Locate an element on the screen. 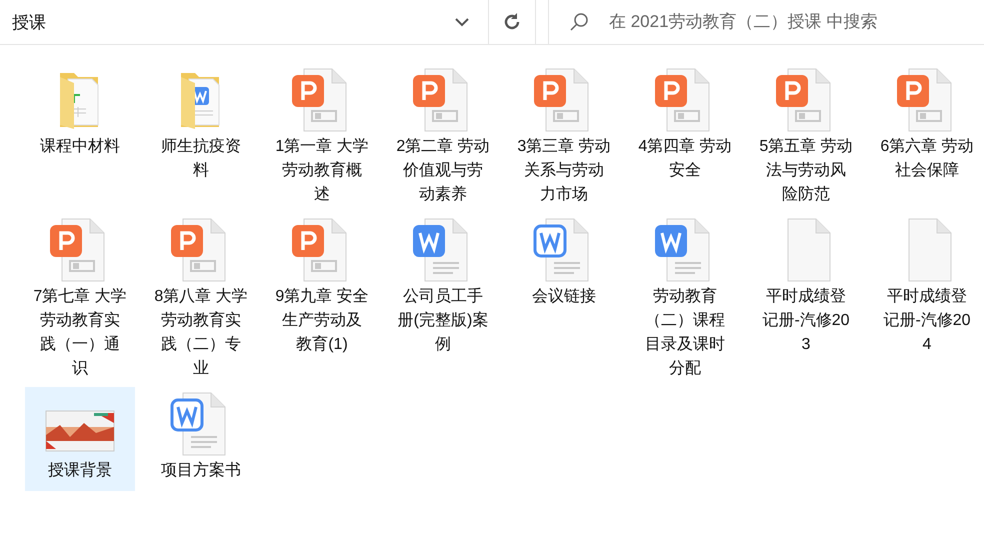  search-icon is located at coordinates (579, 22).